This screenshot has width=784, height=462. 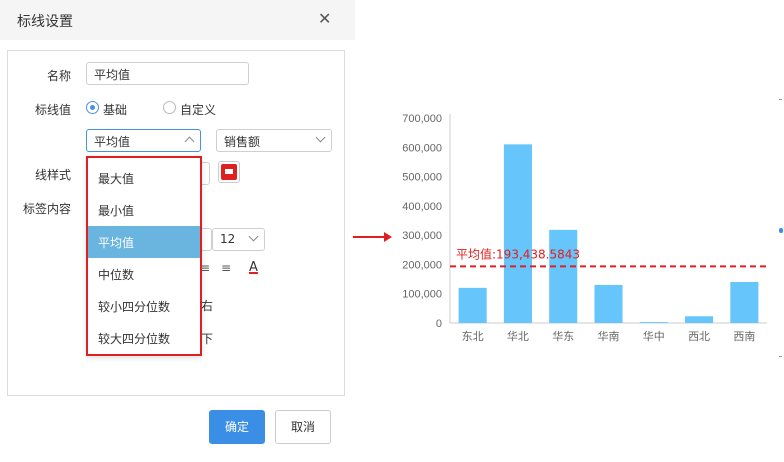 I want to click on y-tick-label: 200,000, so click(x=422, y=265).